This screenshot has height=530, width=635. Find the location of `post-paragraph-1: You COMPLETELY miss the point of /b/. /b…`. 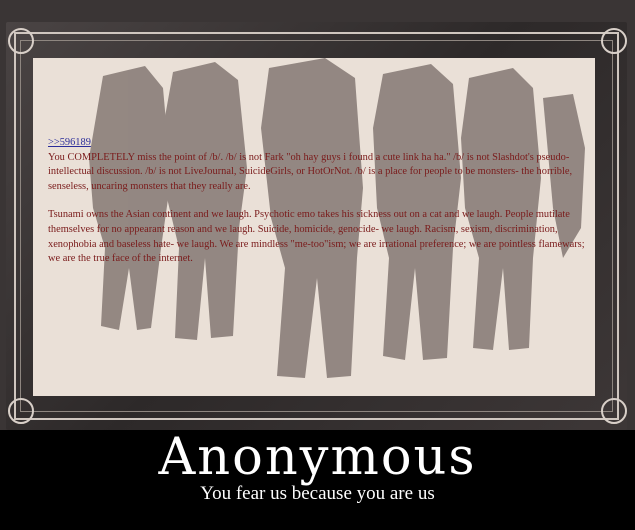

post-paragraph-1: You COMPLETELY miss the point of /b/. /b… is located at coordinates (310, 171).